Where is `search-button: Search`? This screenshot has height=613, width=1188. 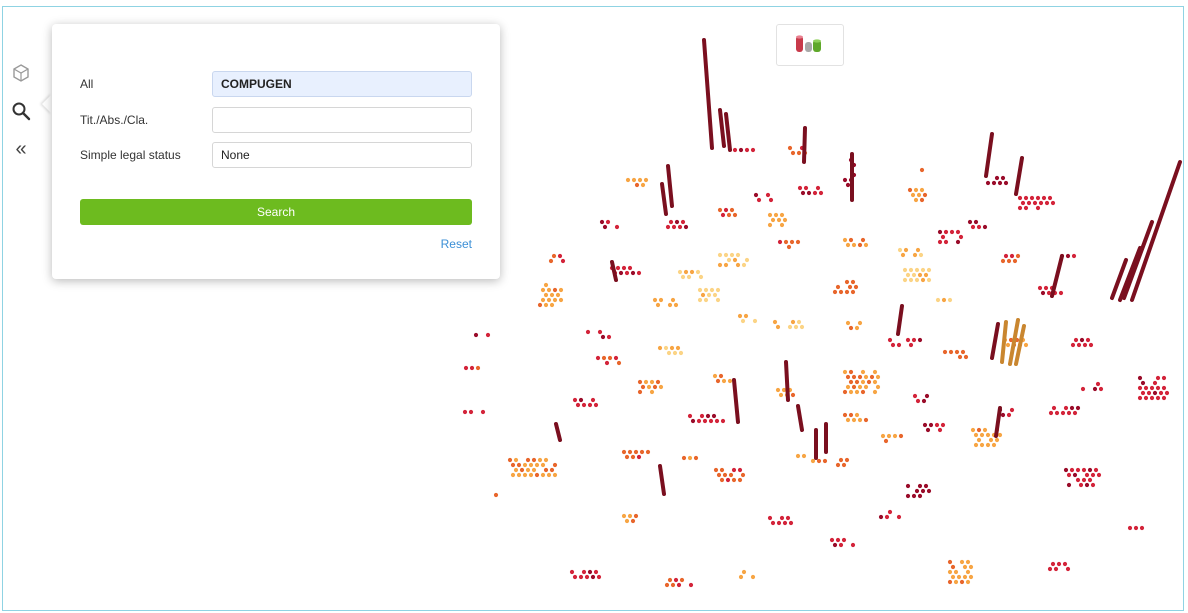
search-button: Search is located at coordinates (276, 212).